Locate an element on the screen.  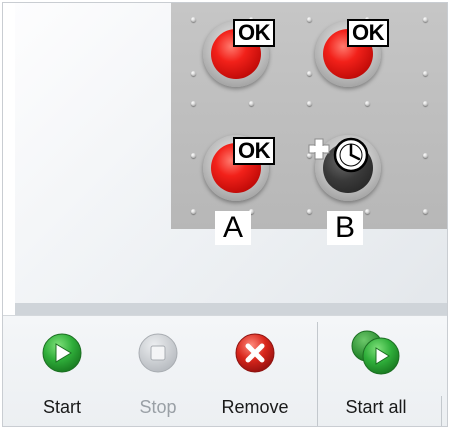
stop-label: Stop is located at coordinates (158, 407).